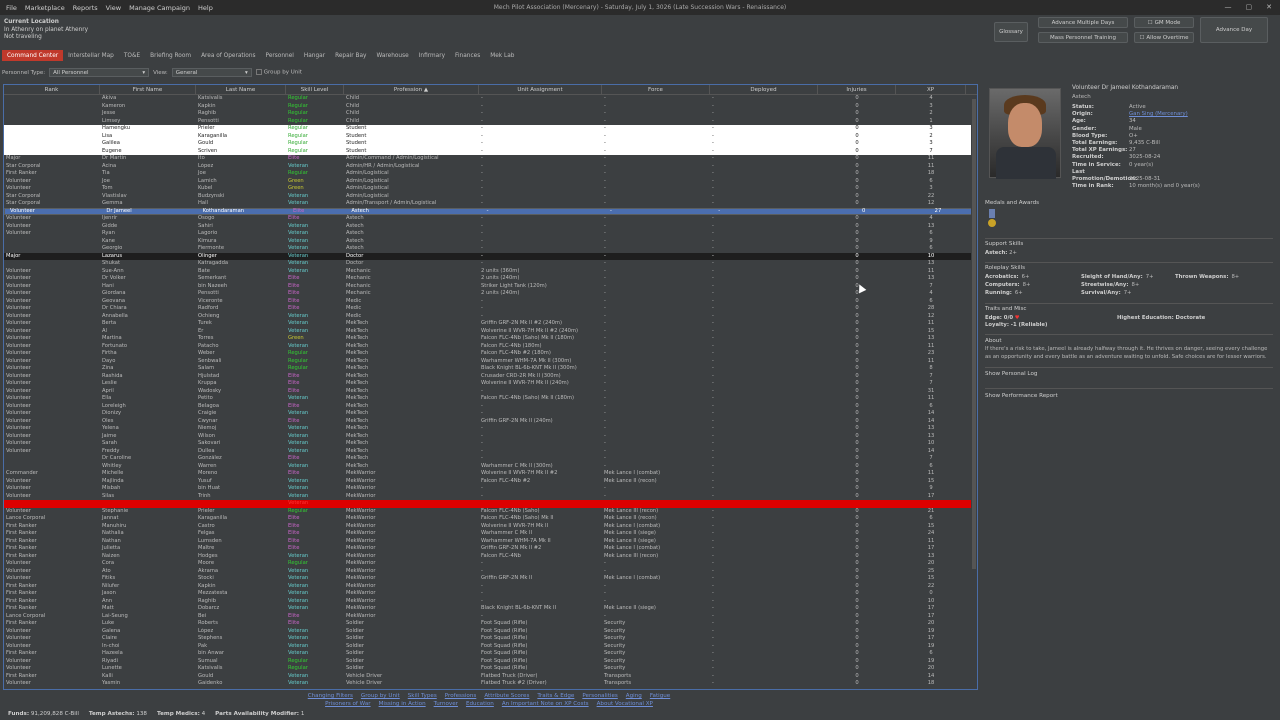 This screenshot has width=1280, height=720. I want to click on table-row: Volunteer Geovana Viceronte Elite Medic - - - 0 6, so click(490, 302).